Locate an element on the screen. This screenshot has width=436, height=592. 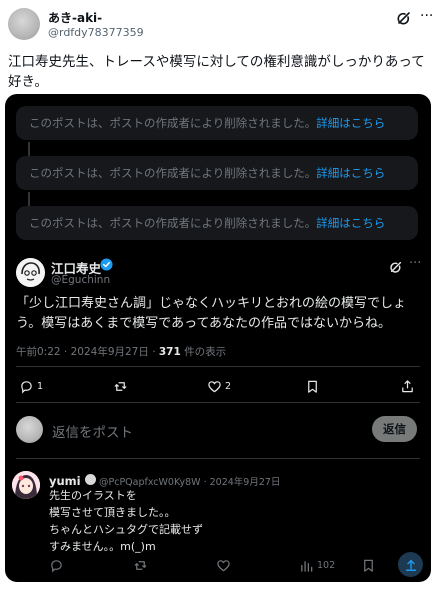
verified-badge-icon is located at coordinates (106, 264).